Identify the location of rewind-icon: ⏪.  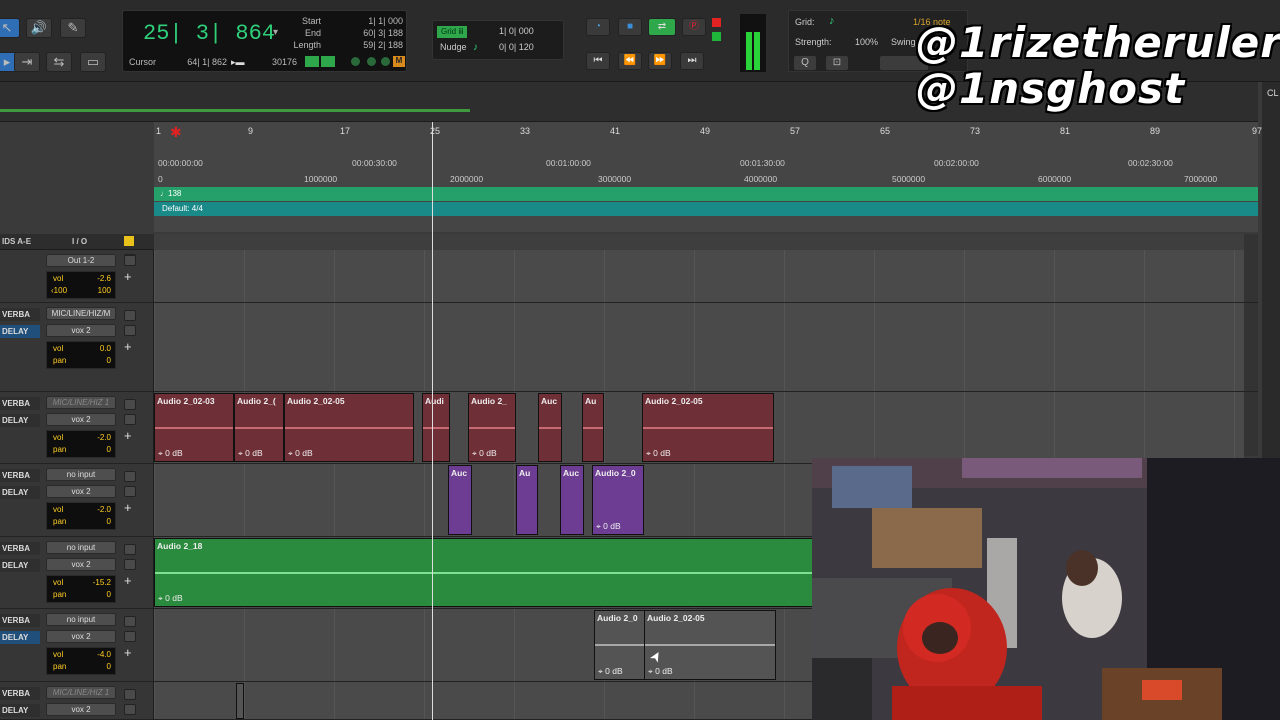
(630, 61).